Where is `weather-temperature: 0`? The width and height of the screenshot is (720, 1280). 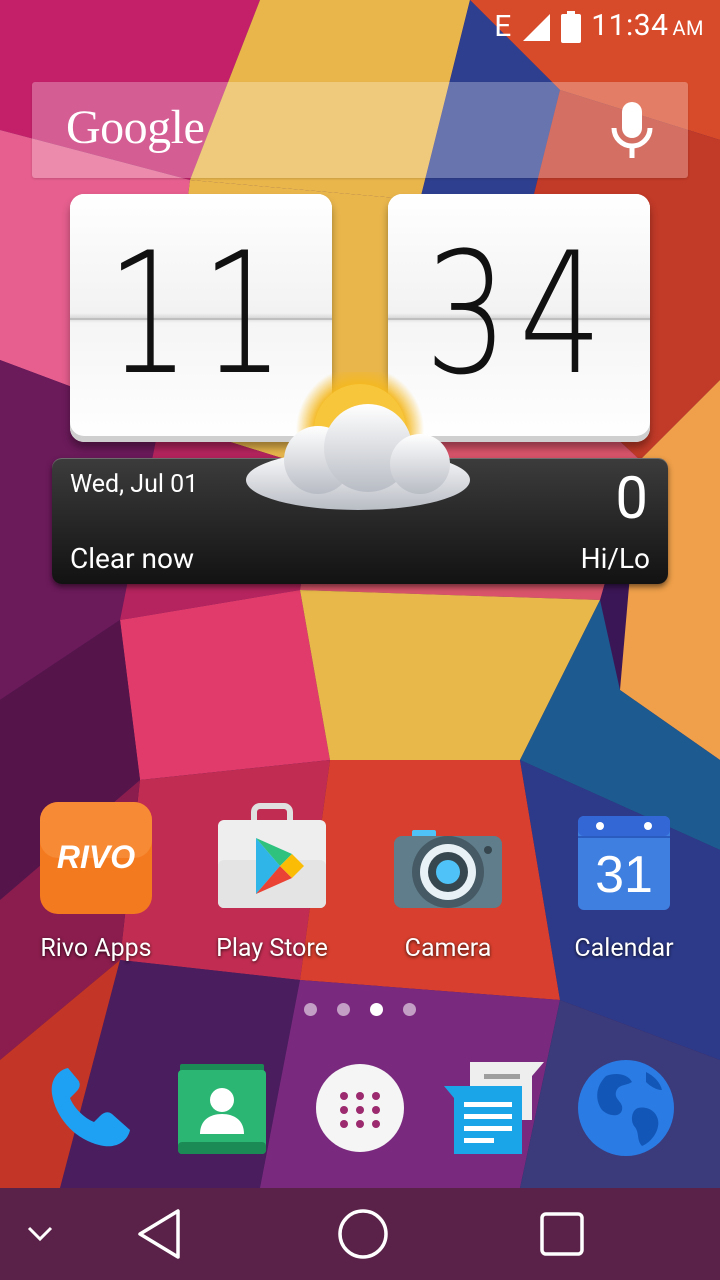 weather-temperature: 0 is located at coordinates (631, 499).